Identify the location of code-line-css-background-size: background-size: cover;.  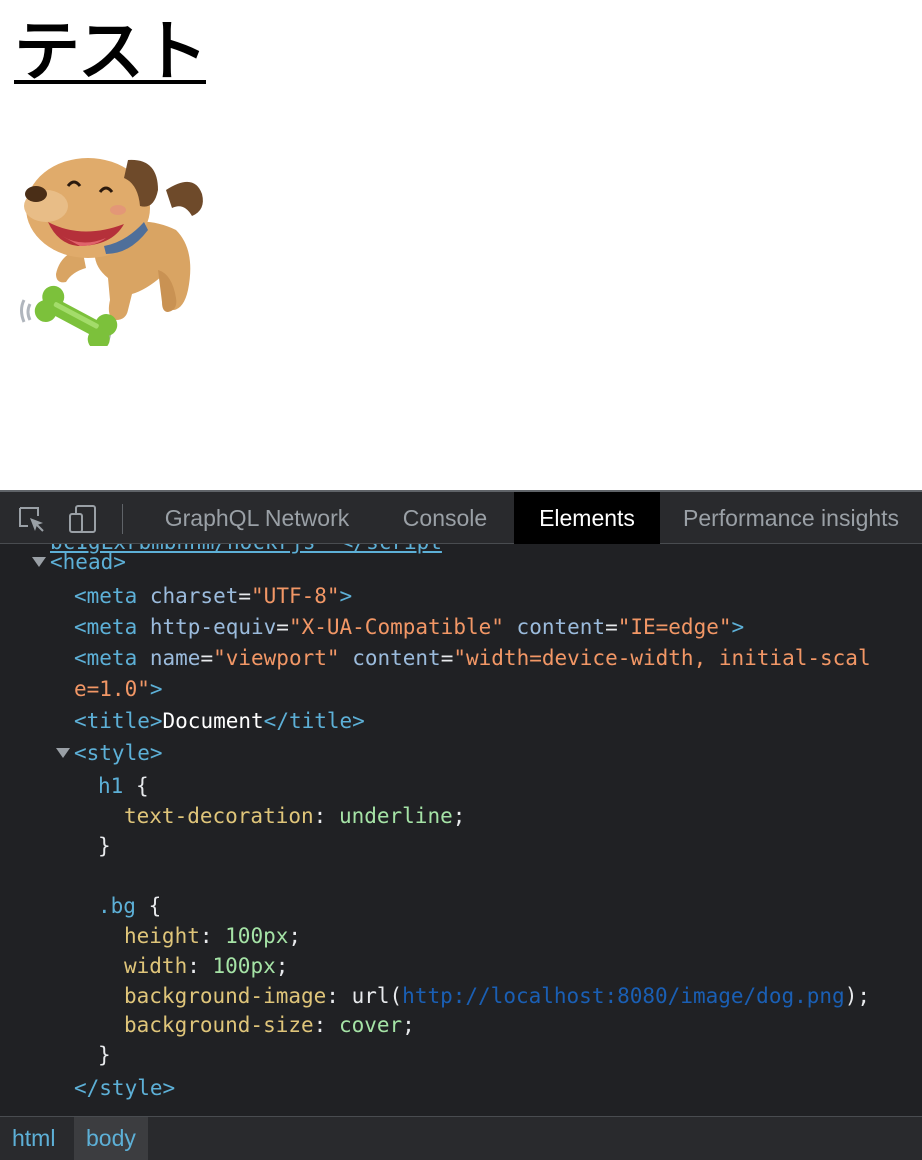
(269, 1025).